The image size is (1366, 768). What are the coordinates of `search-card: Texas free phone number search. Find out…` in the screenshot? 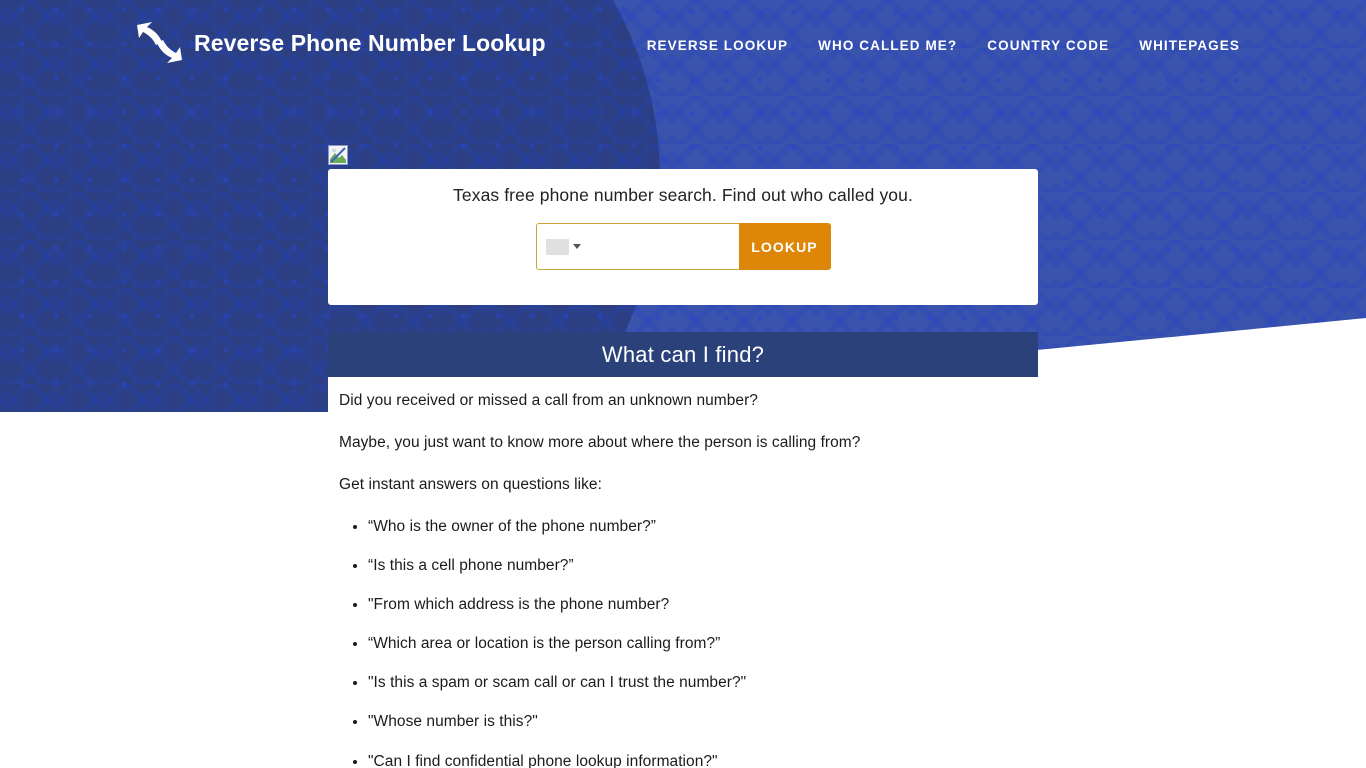 It's located at (683, 237).